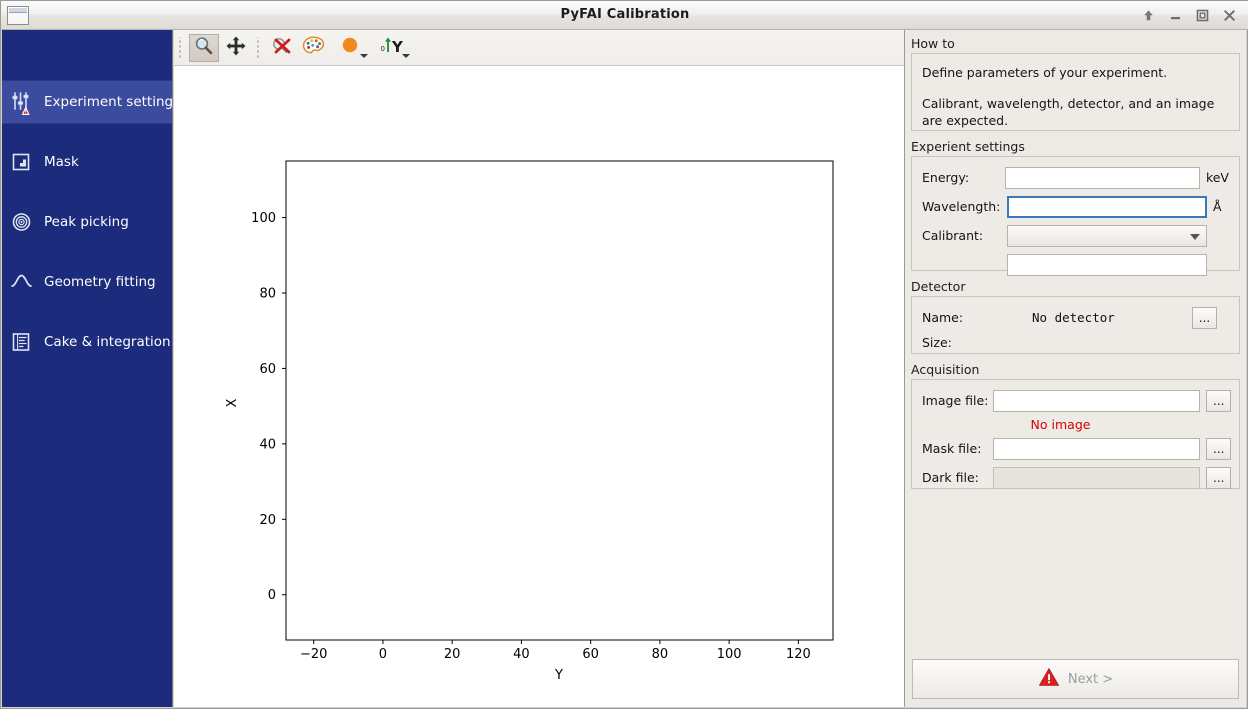 The image size is (1248, 709). I want to click on shade-button, so click(1148, 15).